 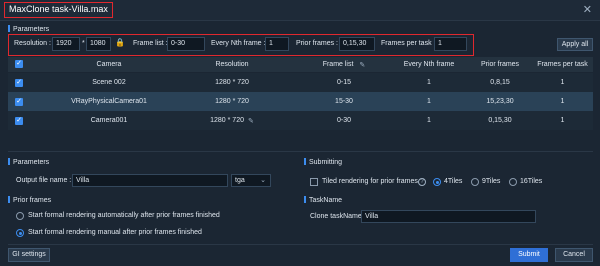 What do you see at coordinates (232, 64) in the screenshot?
I see `column-header-resolution: Resolution` at bounding box center [232, 64].